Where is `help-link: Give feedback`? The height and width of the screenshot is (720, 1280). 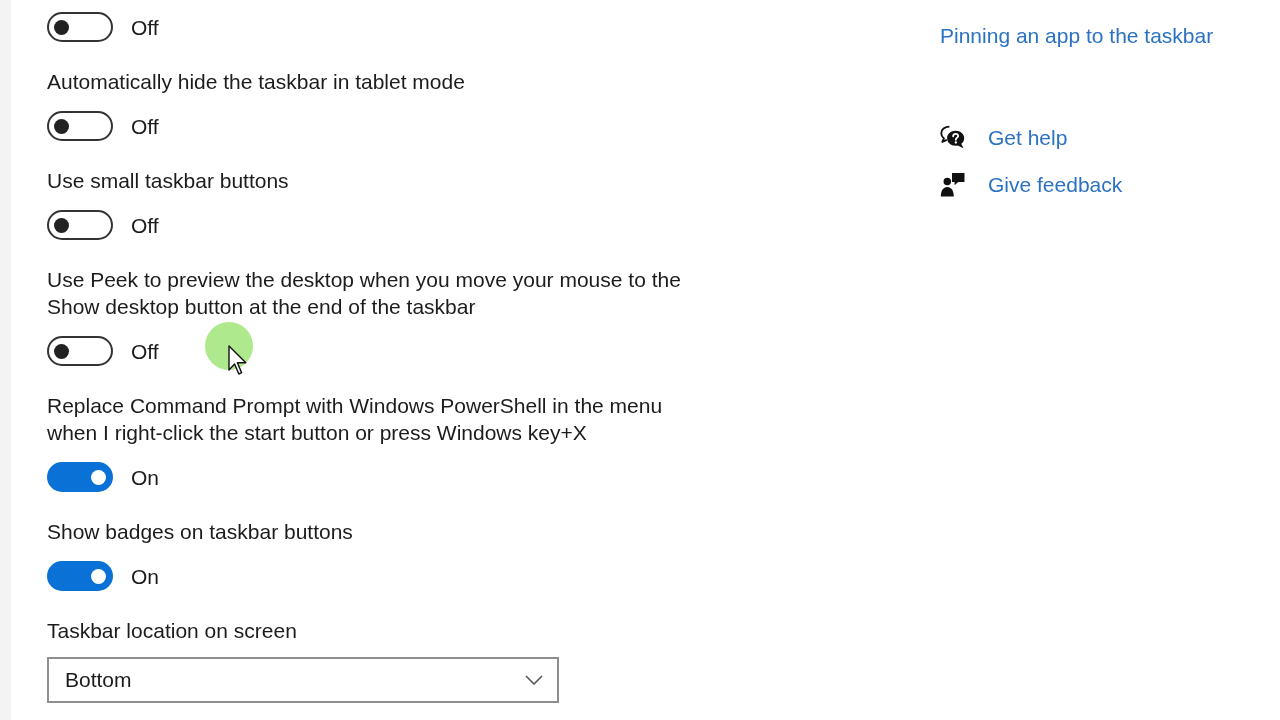 help-link: Give feedback is located at coordinates (1055, 184).